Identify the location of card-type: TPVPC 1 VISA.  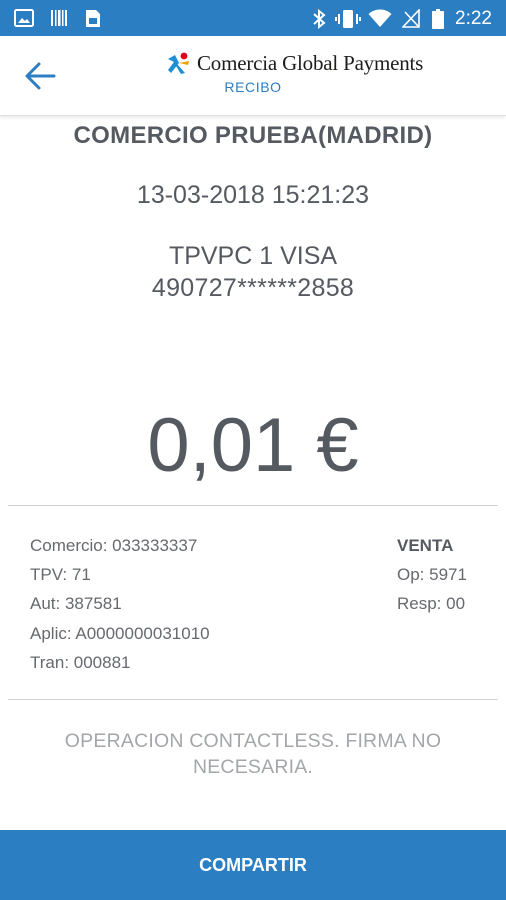
(253, 256).